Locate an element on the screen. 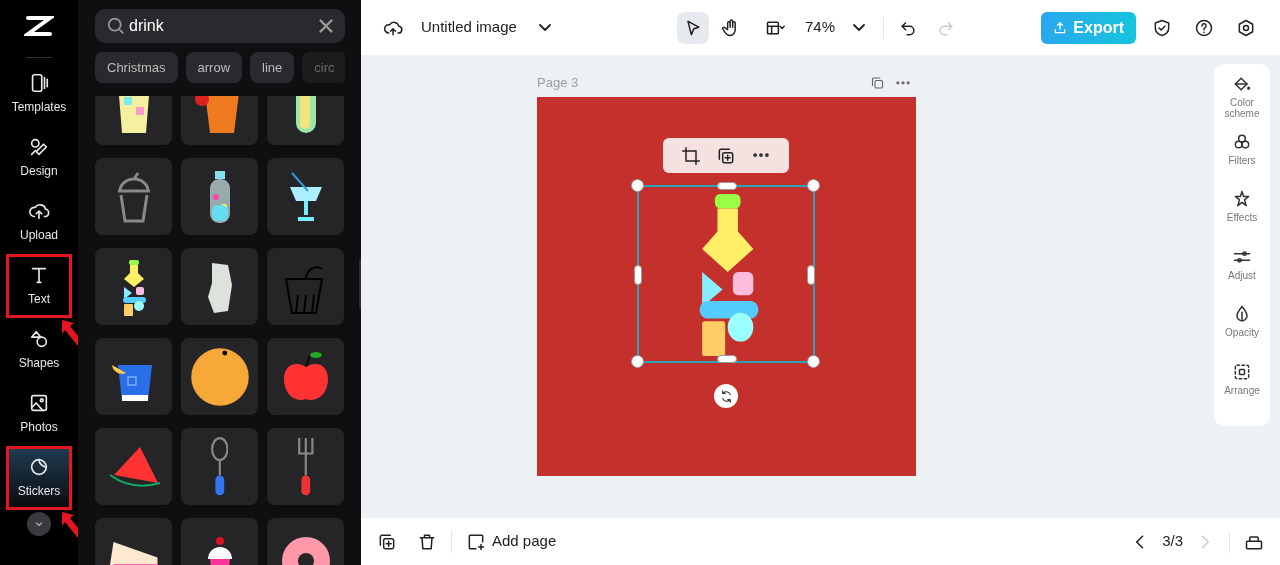 The height and width of the screenshot is (565, 1280). spoon-drawing is located at coordinates (219, 466).